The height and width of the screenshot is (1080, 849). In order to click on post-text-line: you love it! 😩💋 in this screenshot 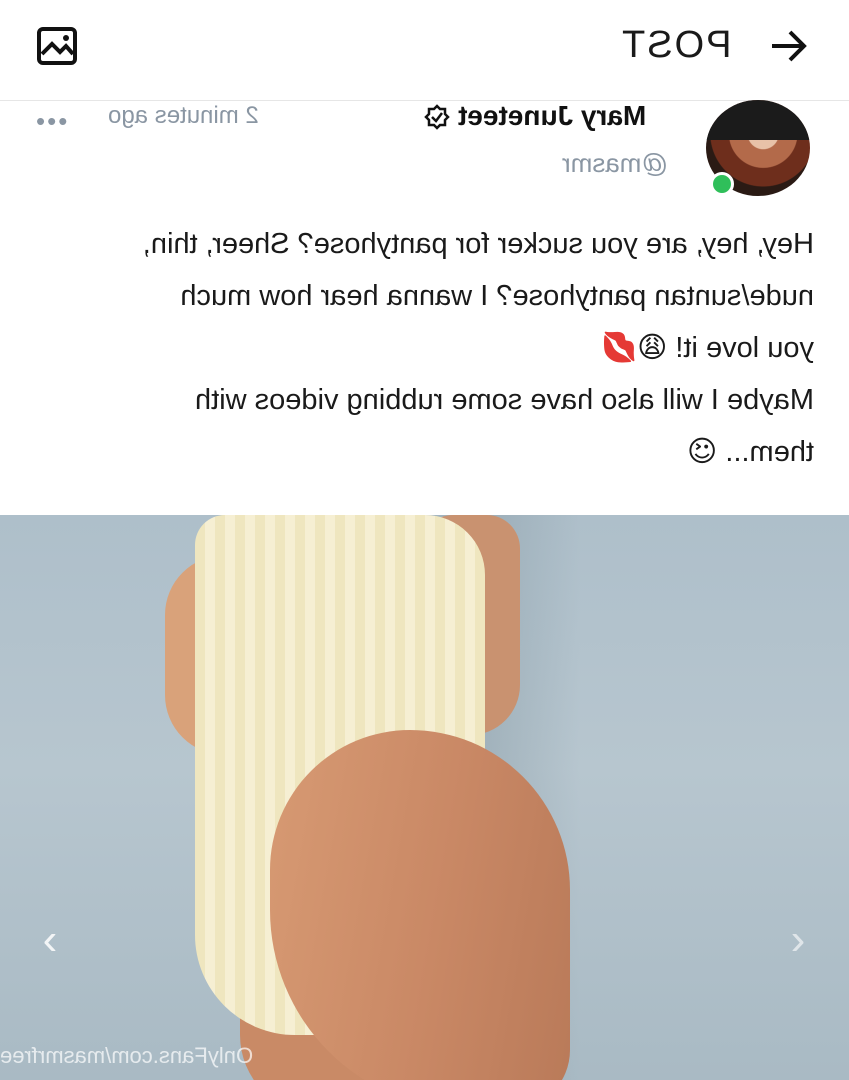, I will do `click(707, 348)`.